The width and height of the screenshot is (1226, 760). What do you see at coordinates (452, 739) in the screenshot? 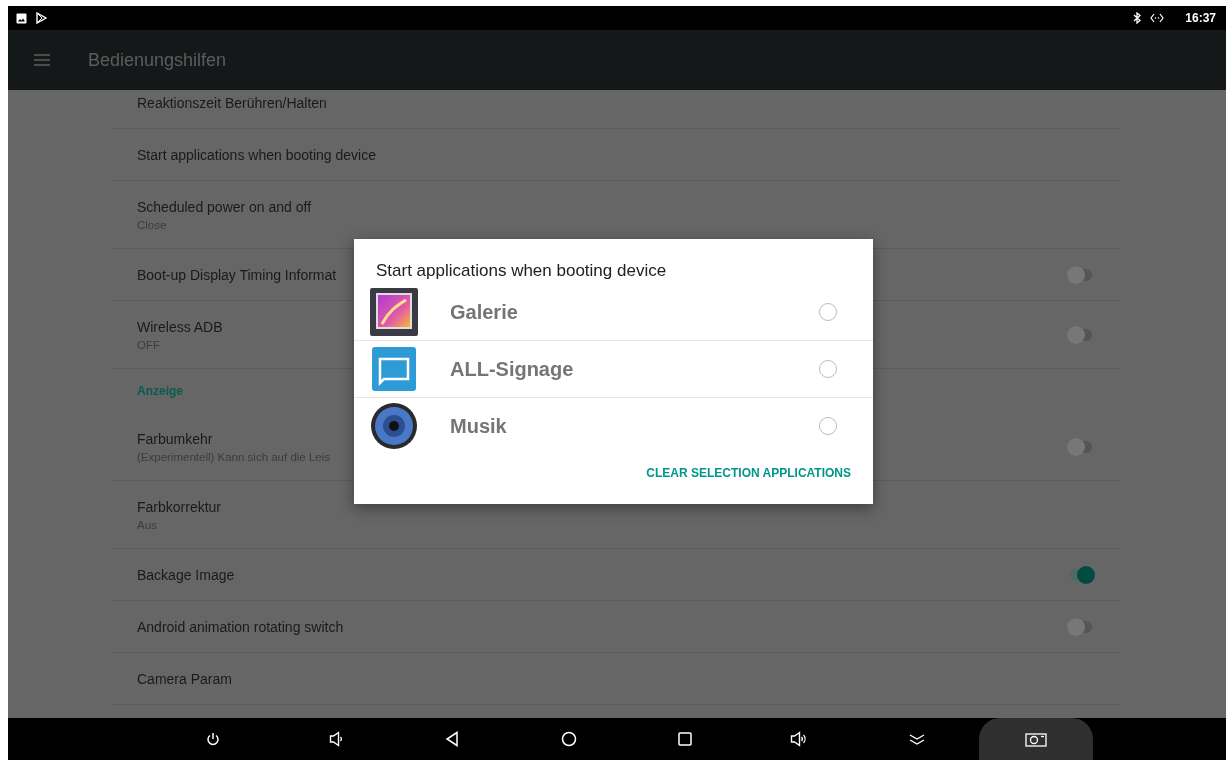
I see `back-icon` at bounding box center [452, 739].